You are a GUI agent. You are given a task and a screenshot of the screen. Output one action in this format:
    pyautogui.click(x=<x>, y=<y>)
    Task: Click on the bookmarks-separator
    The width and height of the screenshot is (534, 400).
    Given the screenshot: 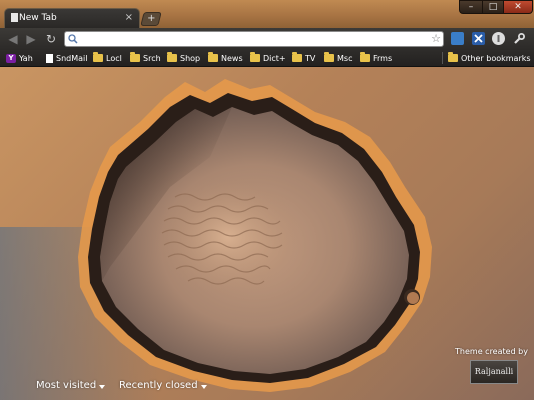 What is the action you would take?
    pyautogui.click(x=442, y=58)
    